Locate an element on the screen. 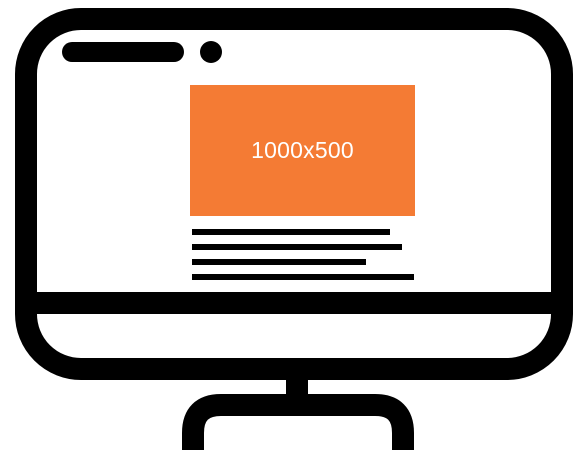 The width and height of the screenshot is (580, 450). placeholder-label: 1000x500 is located at coordinates (302, 150).